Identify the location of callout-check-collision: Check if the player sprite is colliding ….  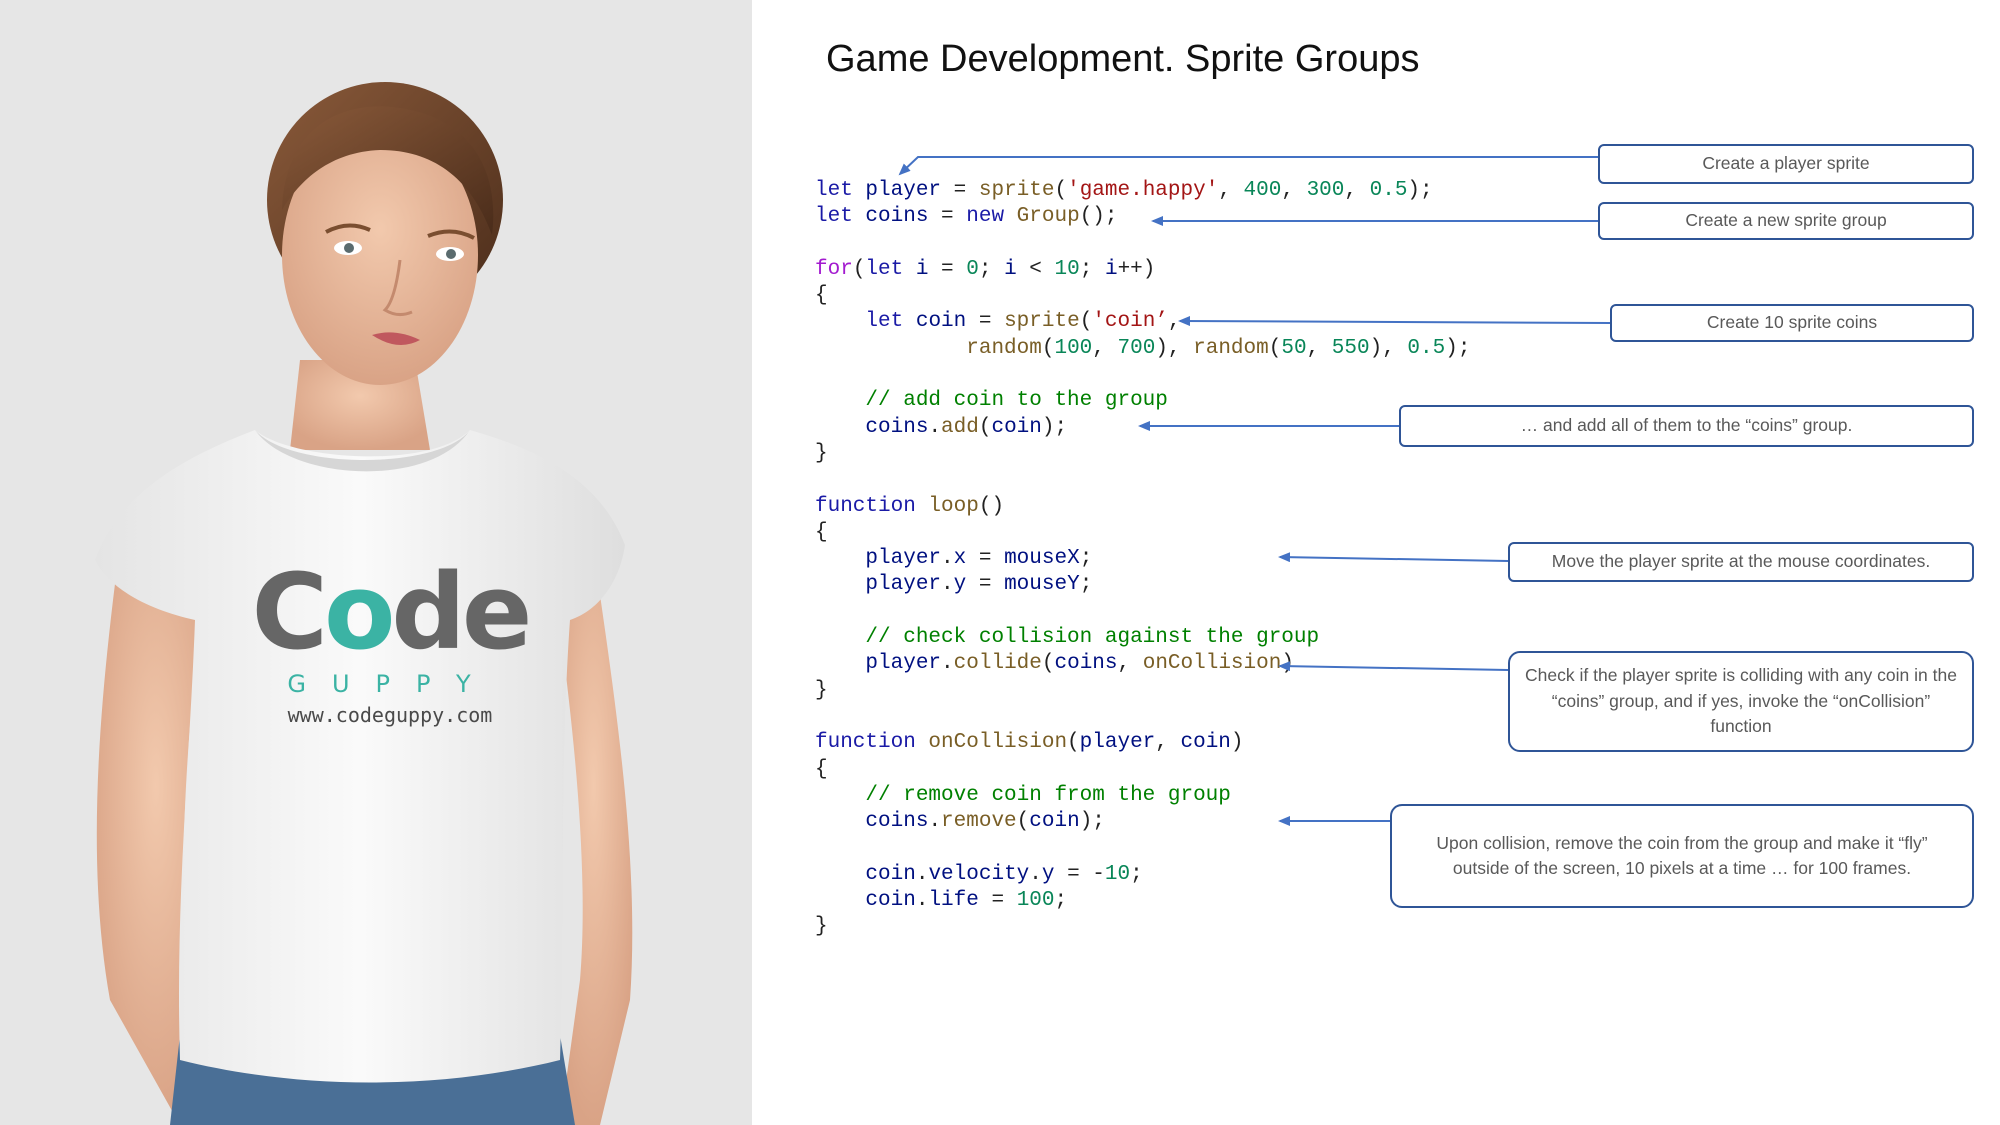
(1741, 701).